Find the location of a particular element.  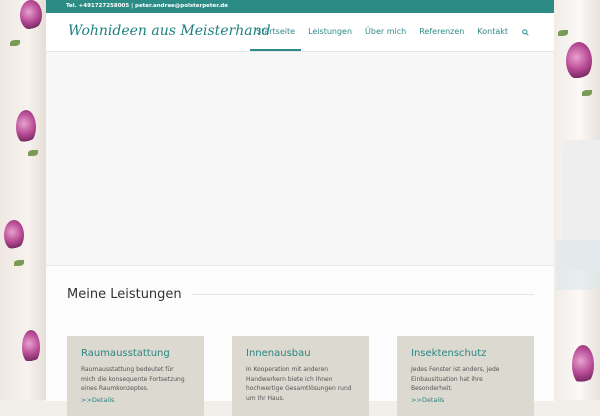

card-title: Raumausstattung is located at coordinates (135, 353).